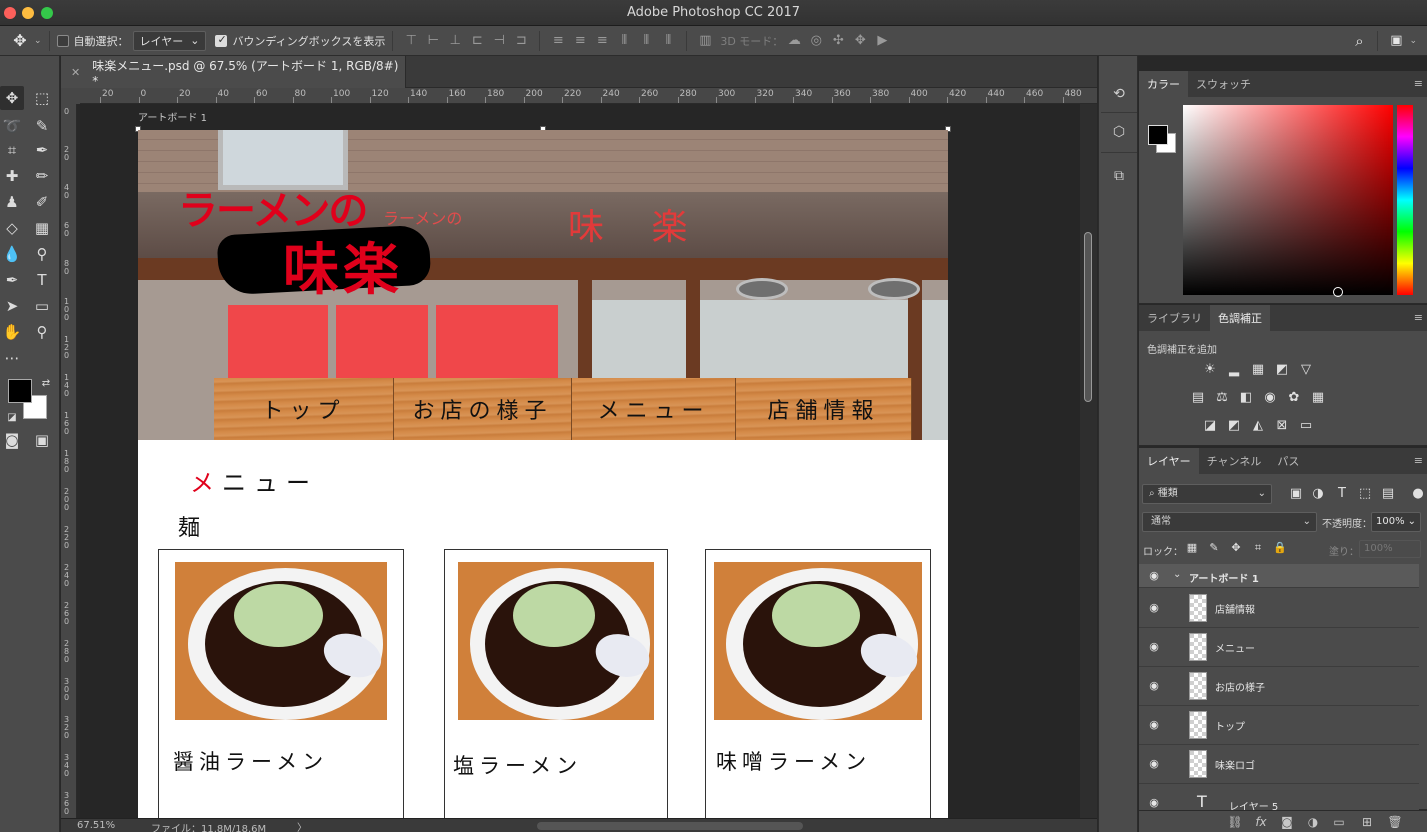 This screenshot has width=1427, height=832. What do you see at coordinates (12, 150) in the screenshot?
I see `crop-tool-icon: ⌗` at bounding box center [12, 150].